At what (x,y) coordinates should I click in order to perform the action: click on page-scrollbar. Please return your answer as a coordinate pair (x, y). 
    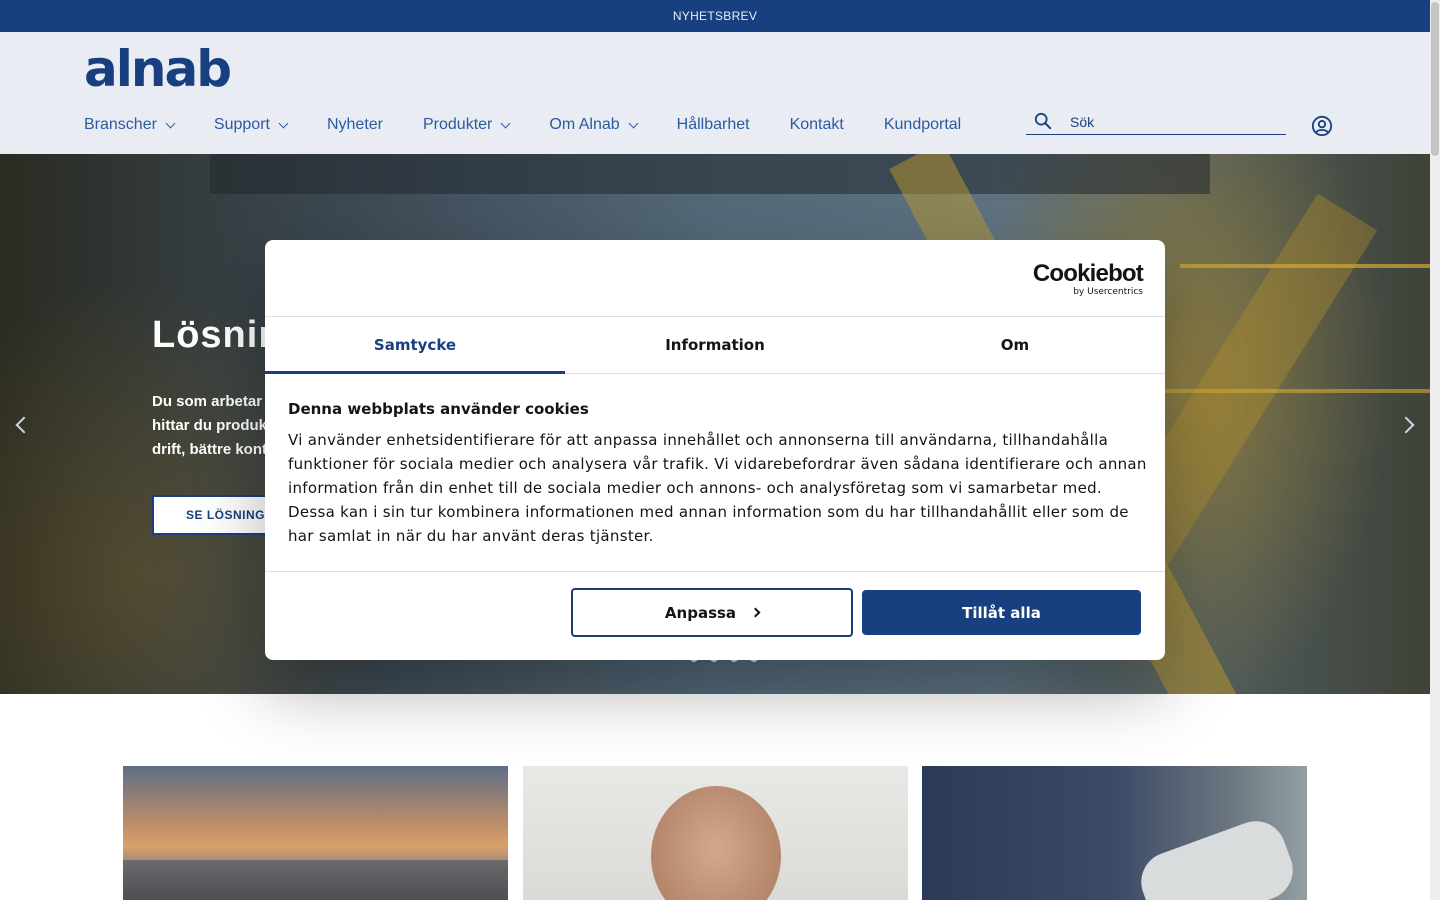
    Looking at the image, I should click on (1435, 450).